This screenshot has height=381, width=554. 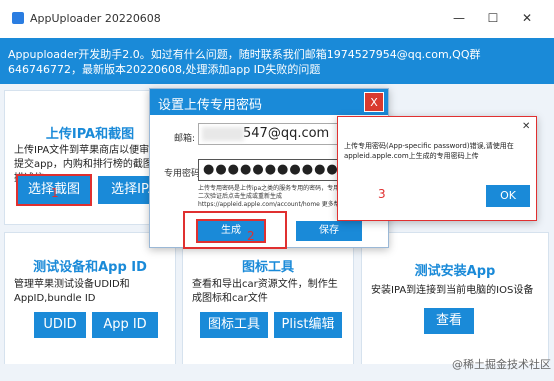 What do you see at coordinates (234, 325) in the screenshot?
I see `icon-tool-button: 图标工具` at bounding box center [234, 325].